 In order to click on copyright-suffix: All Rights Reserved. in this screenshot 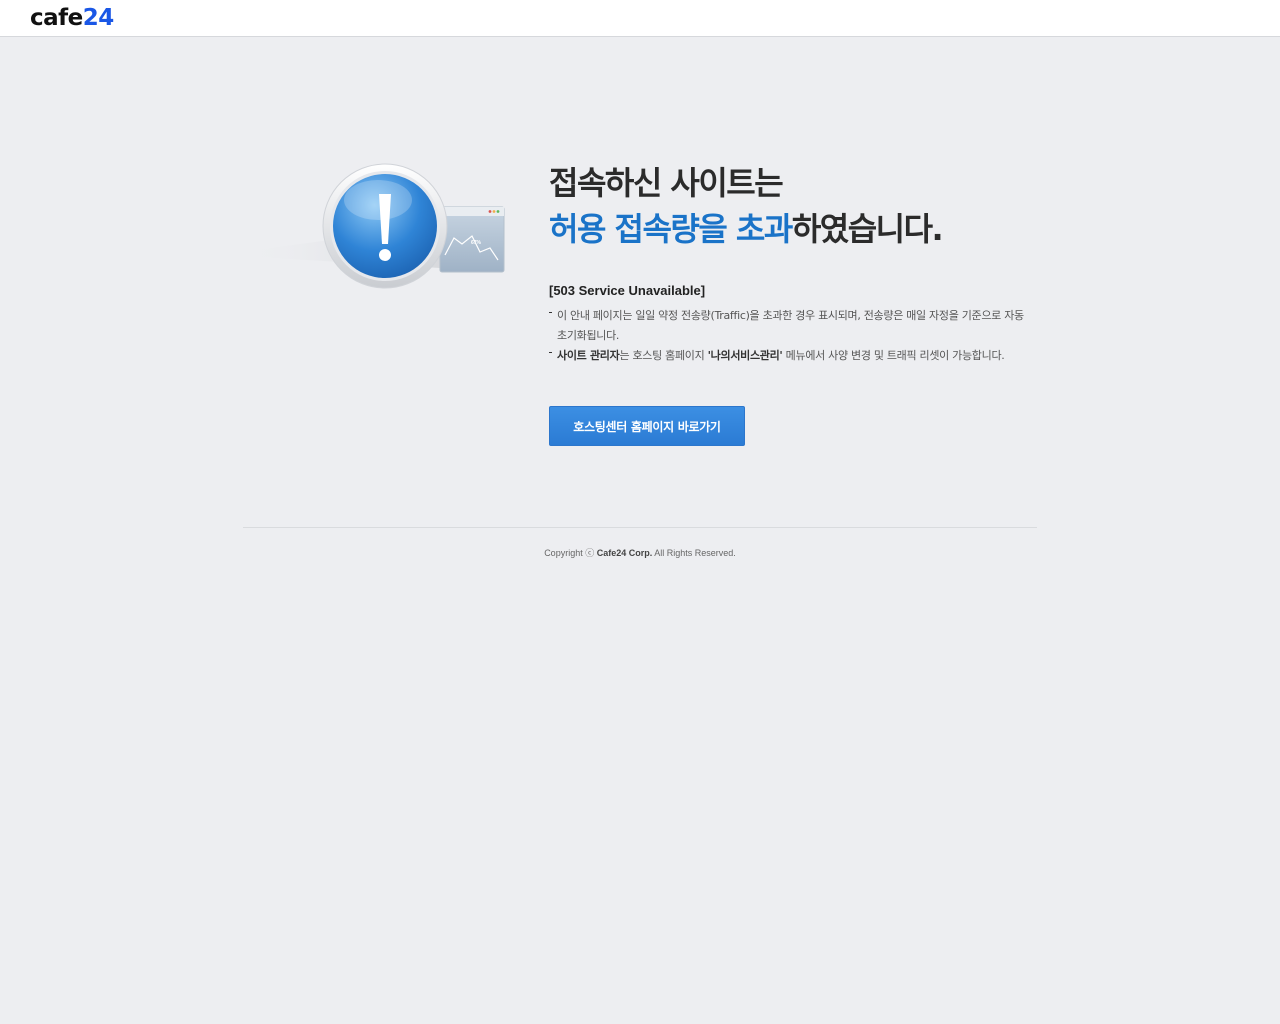, I will do `click(694, 553)`.